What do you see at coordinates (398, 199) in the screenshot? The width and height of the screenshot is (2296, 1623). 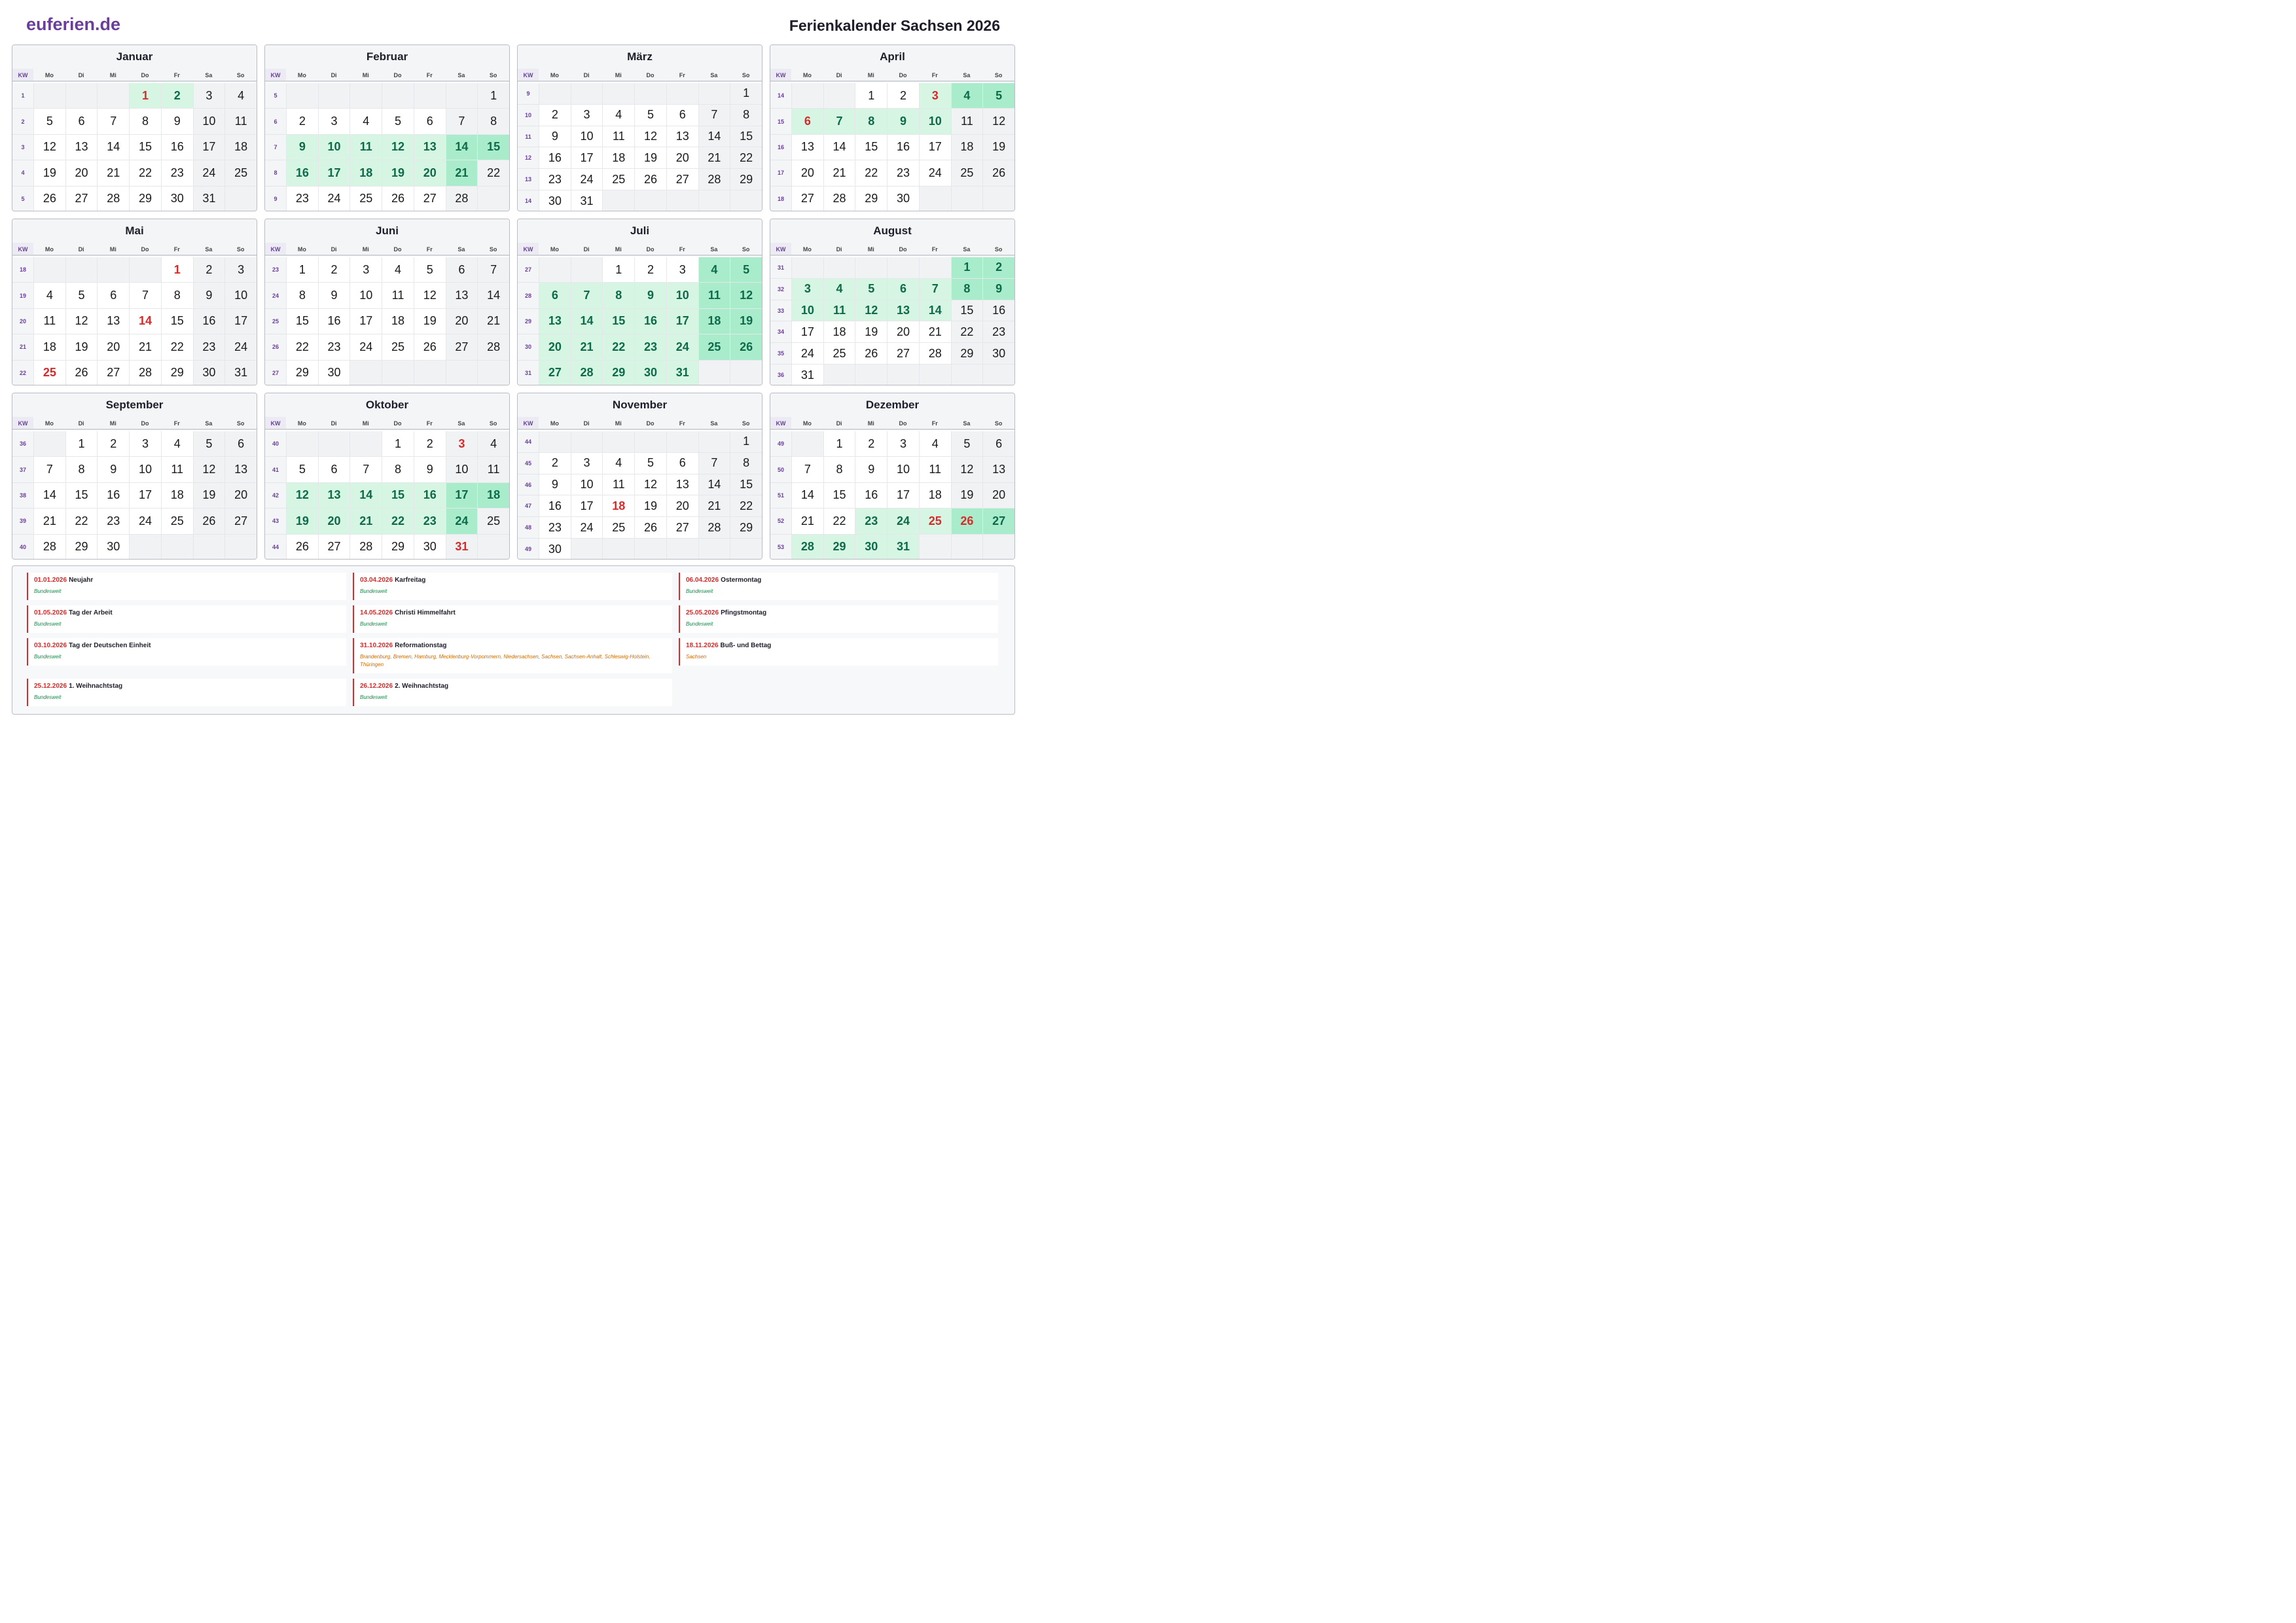 I see `day-cell: 26` at bounding box center [398, 199].